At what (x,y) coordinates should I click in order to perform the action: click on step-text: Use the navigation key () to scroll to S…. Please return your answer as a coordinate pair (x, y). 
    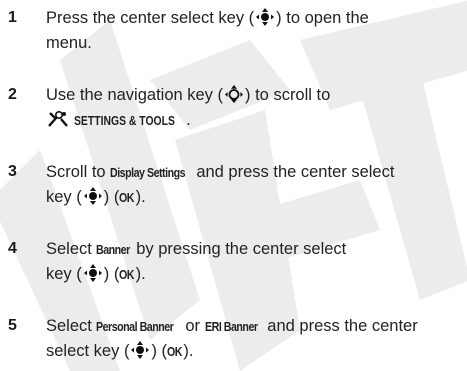
    Looking at the image, I should click on (254, 108).